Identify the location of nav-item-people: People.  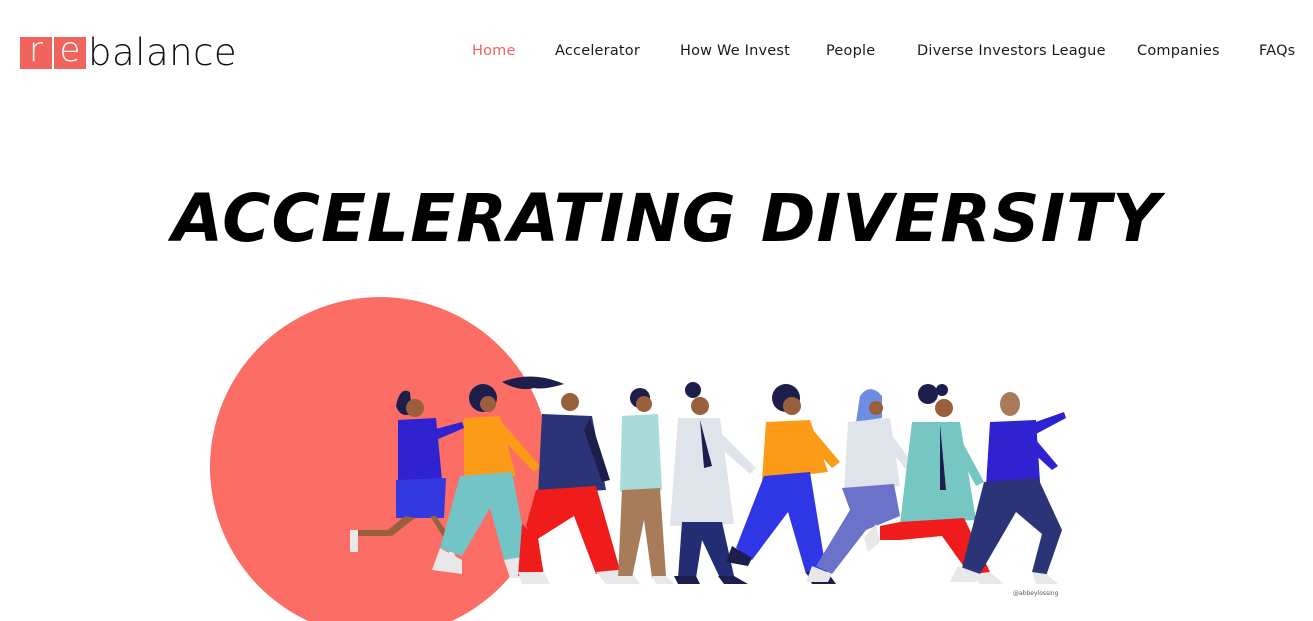
(850, 51).